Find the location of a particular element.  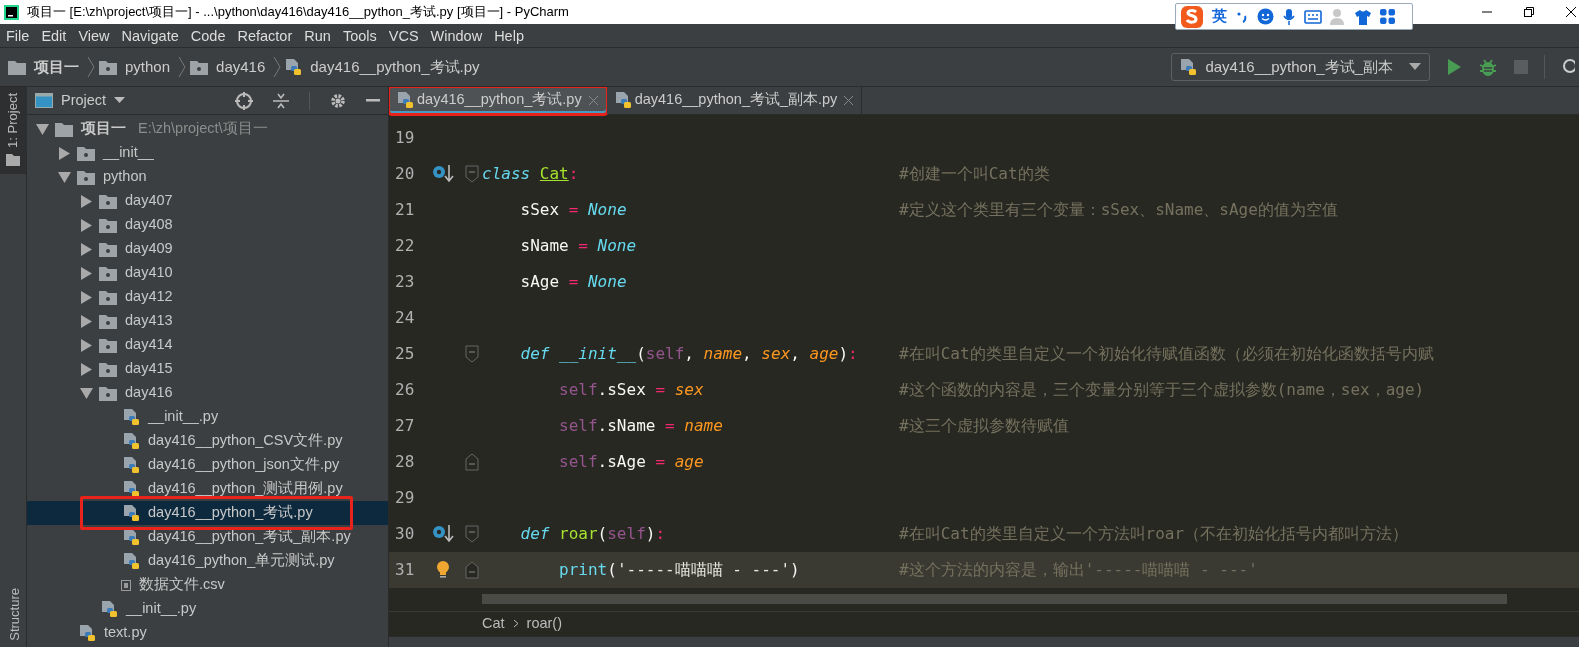

editor-tab: day416__python_考试_副本.py is located at coordinates (734, 100).